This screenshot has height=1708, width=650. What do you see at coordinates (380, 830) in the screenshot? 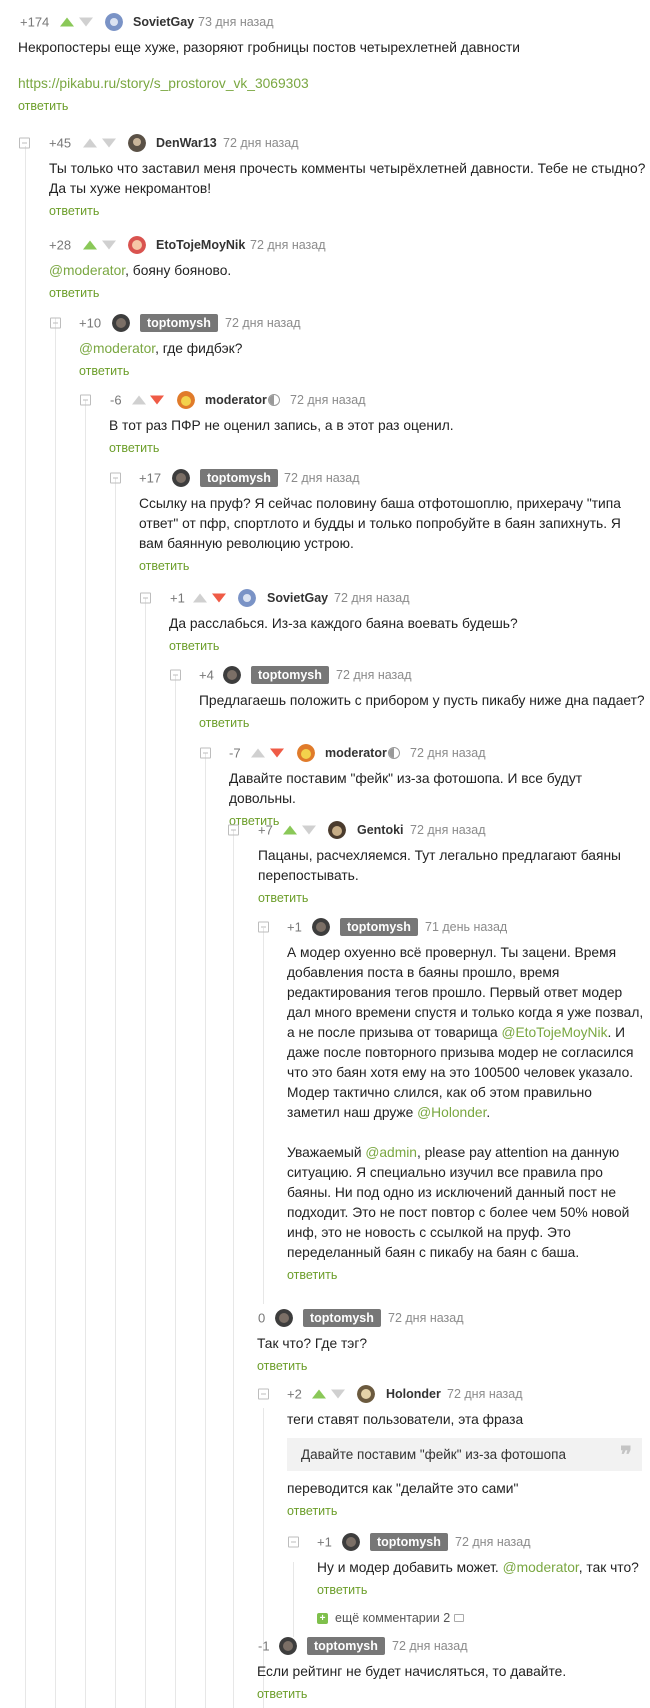
I see `username: Gentoki` at bounding box center [380, 830].